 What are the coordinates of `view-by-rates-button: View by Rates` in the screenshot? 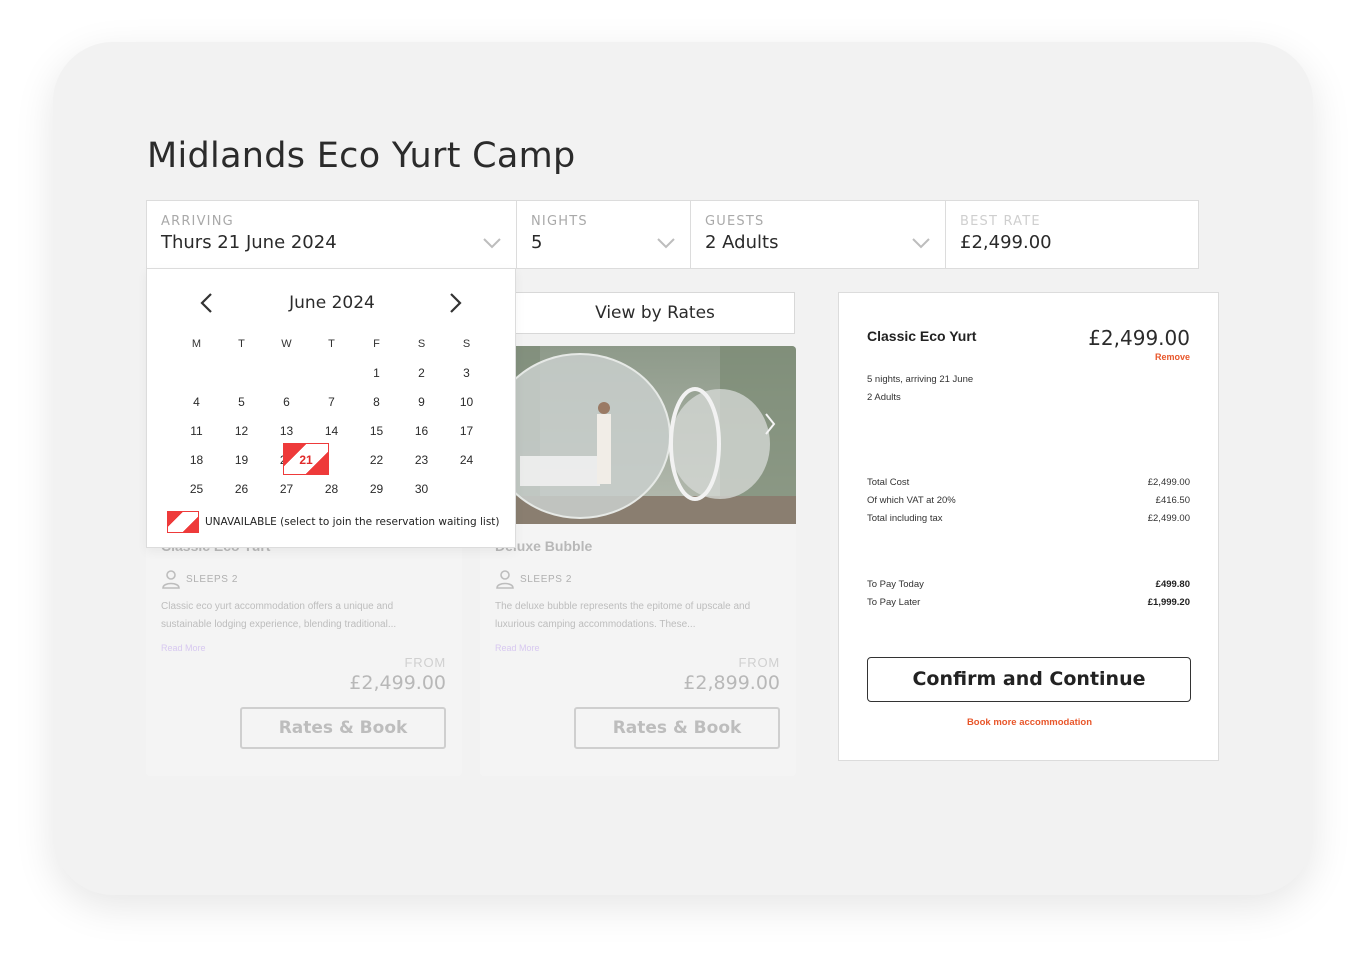 It's located at (632, 313).